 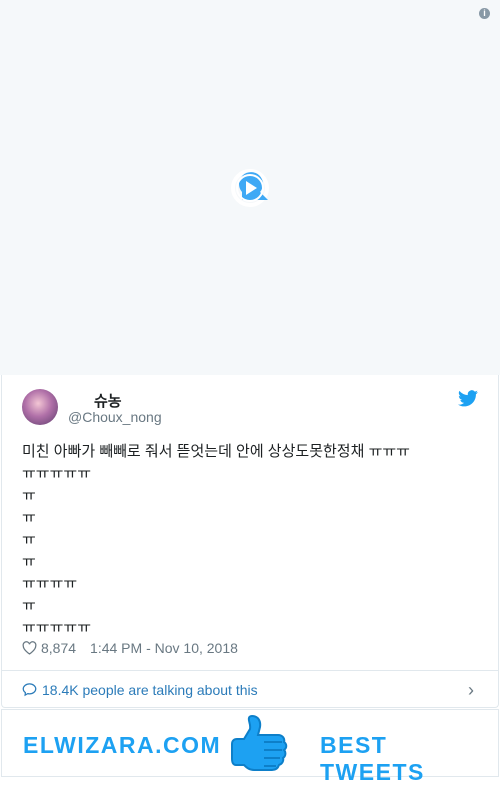 What do you see at coordinates (468, 398) in the screenshot?
I see `twitter-bird-icon` at bounding box center [468, 398].